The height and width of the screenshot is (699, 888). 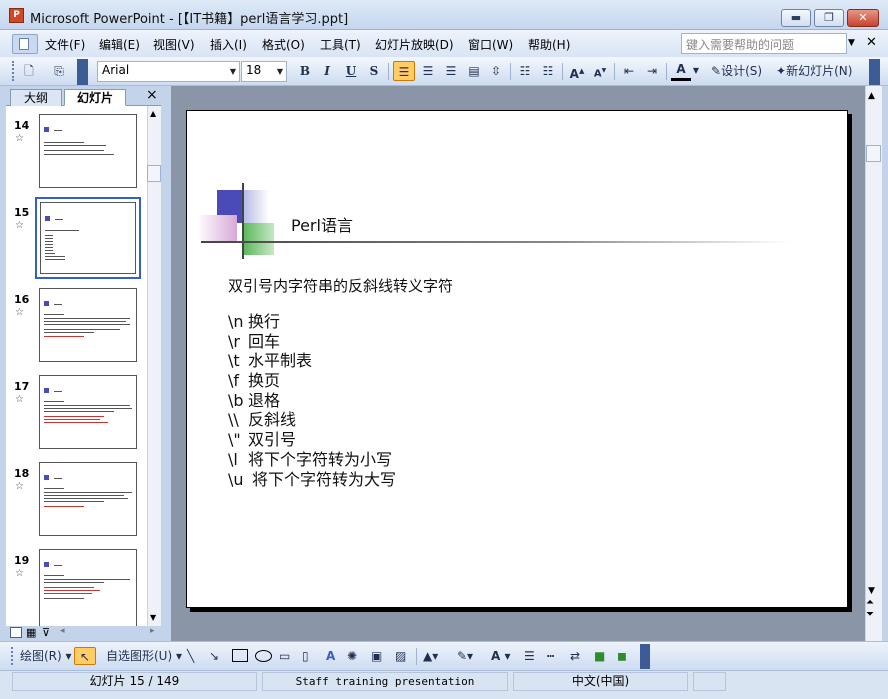 What do you see at coordinates (31, 632) in the screenshot?
I see `slide-sorter-icon: ▦` at bounding box center [31, 632].